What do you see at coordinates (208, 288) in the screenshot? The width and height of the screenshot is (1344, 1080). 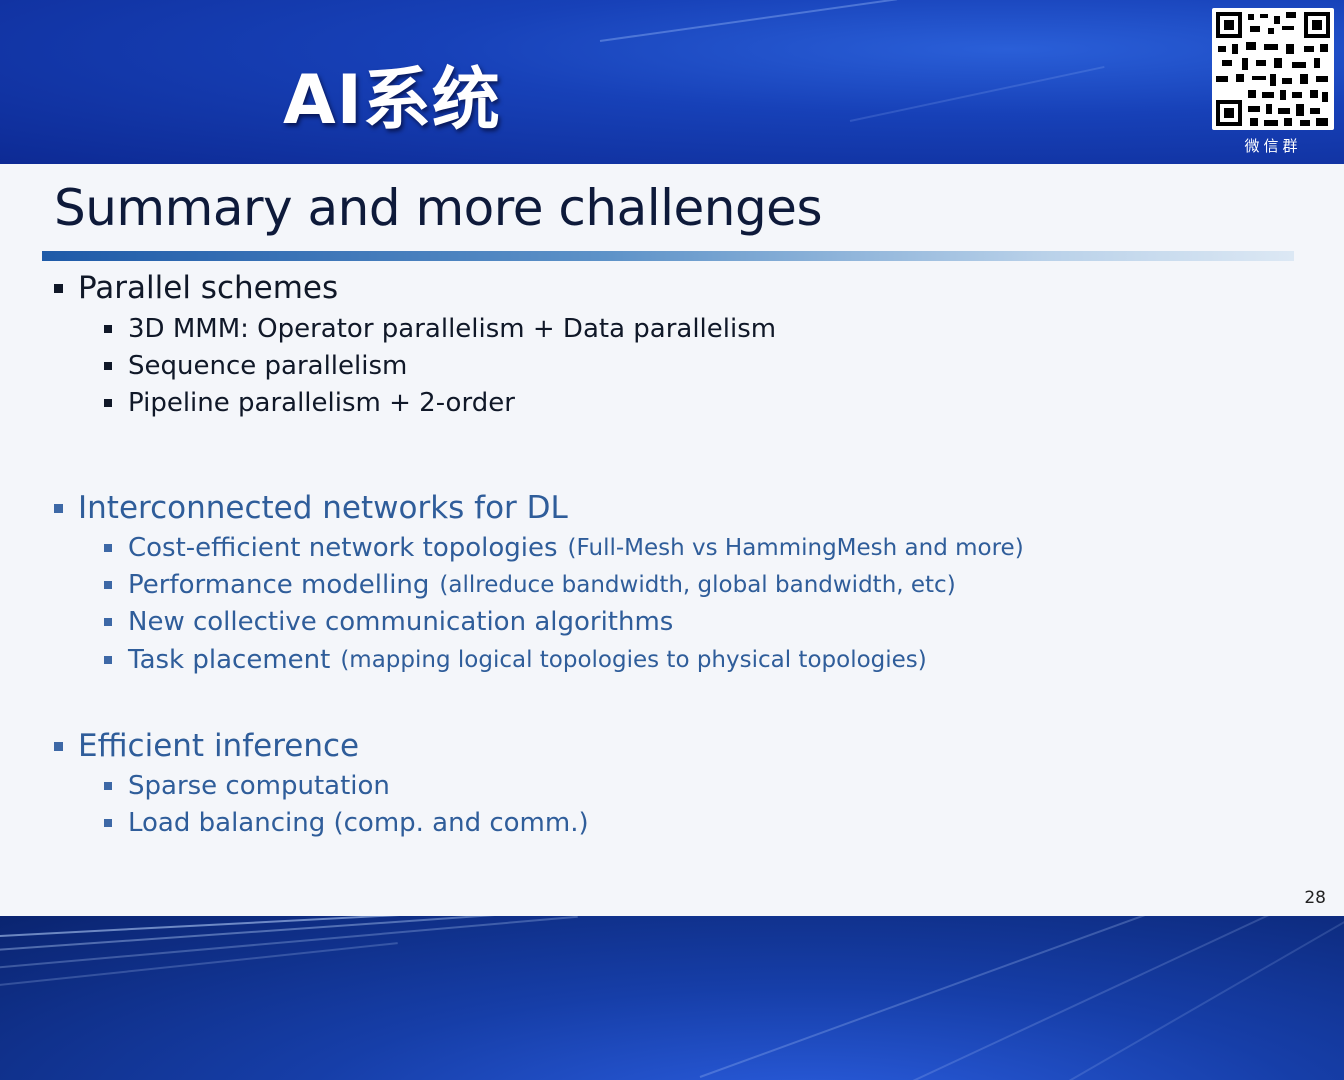 I see `section-heading-text: Parallel schemes` at bounding box center [208, 288].